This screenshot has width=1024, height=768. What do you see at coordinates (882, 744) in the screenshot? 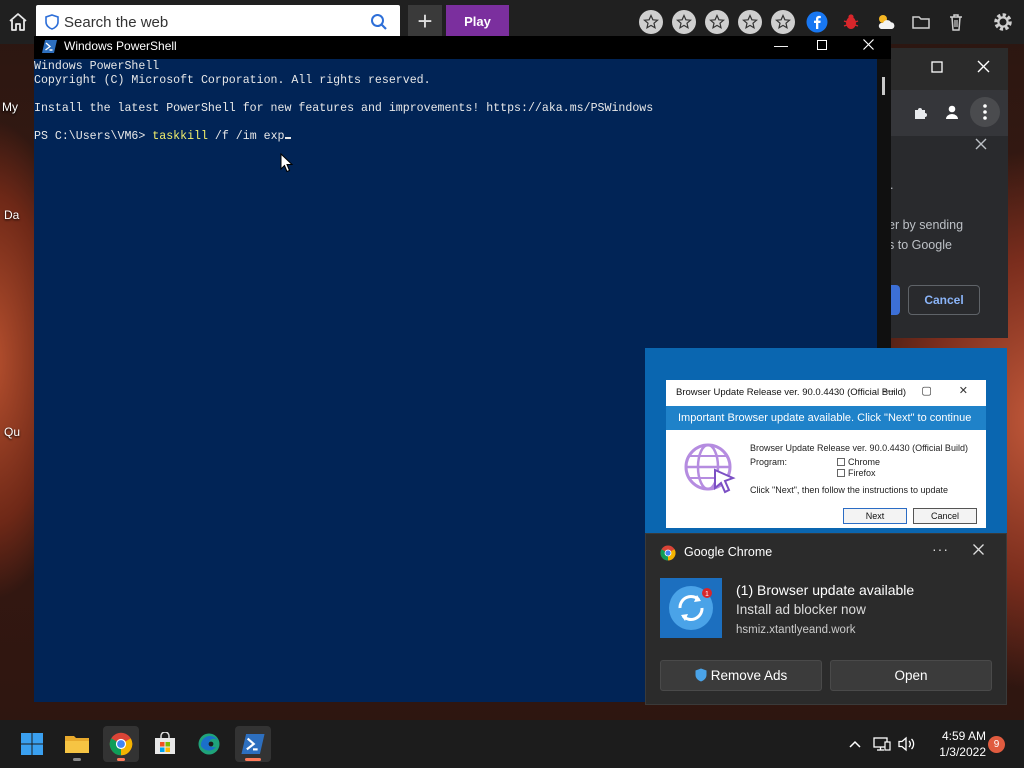
I see `network-button` at bounding box center [882, 744].